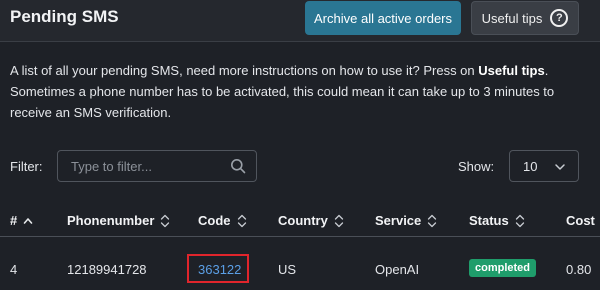  Describe the element at coordinates (398, 220) in the screenshot. I see `column-header-label: Service` at that location.